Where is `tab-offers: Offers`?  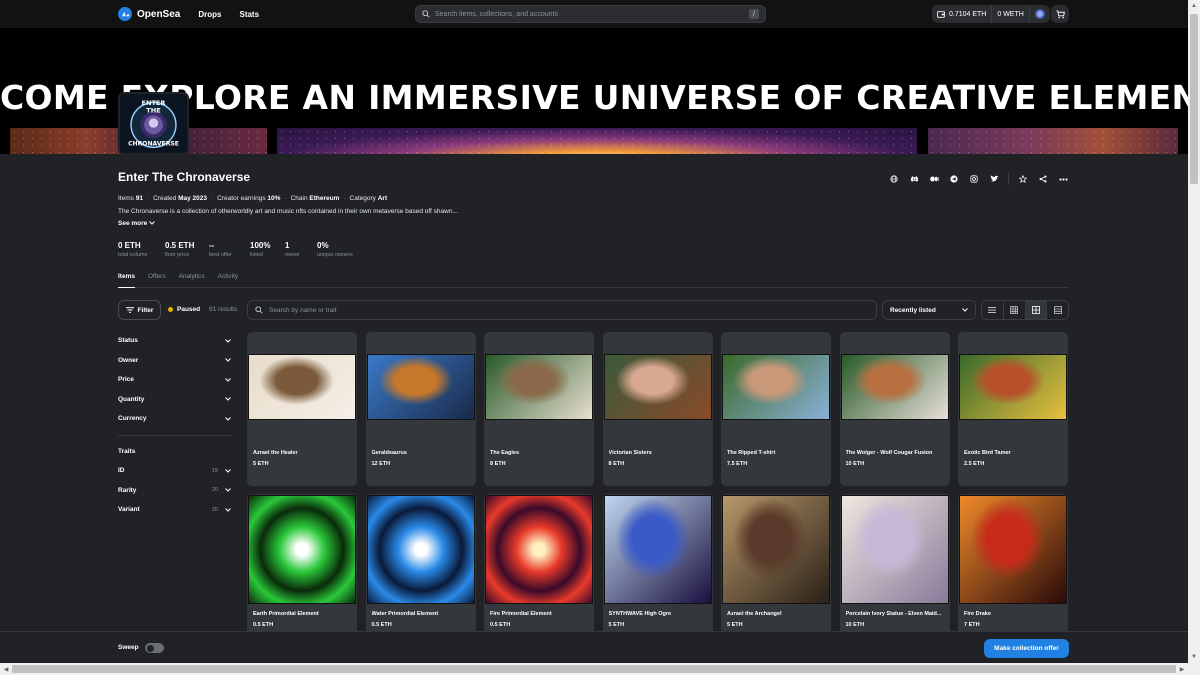
tab-offers: Offers is located at coordinates (157, 280).